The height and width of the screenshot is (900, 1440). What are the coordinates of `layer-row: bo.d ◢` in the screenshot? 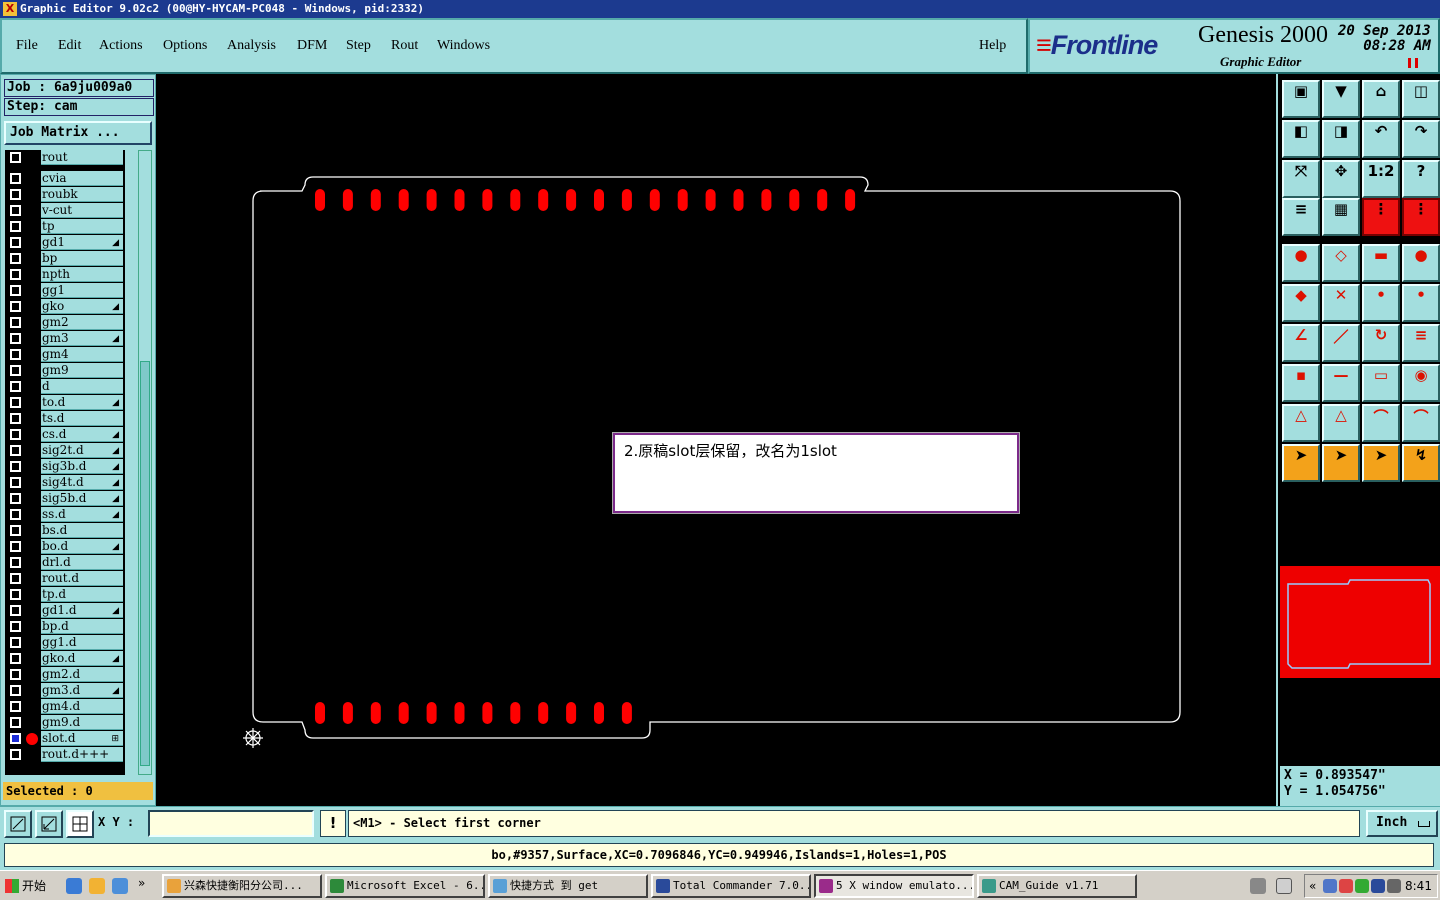 It's located at (65, 546).